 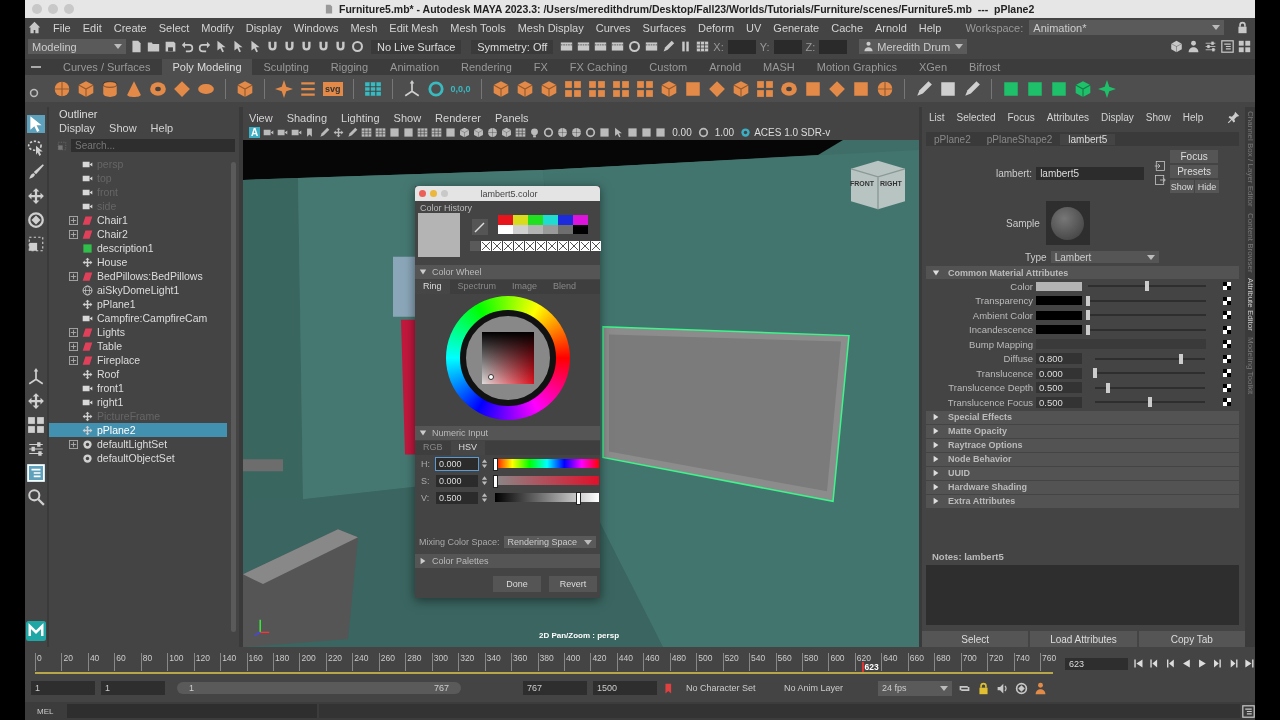 I want to click on scale-icon, so click(x=36, y=244).